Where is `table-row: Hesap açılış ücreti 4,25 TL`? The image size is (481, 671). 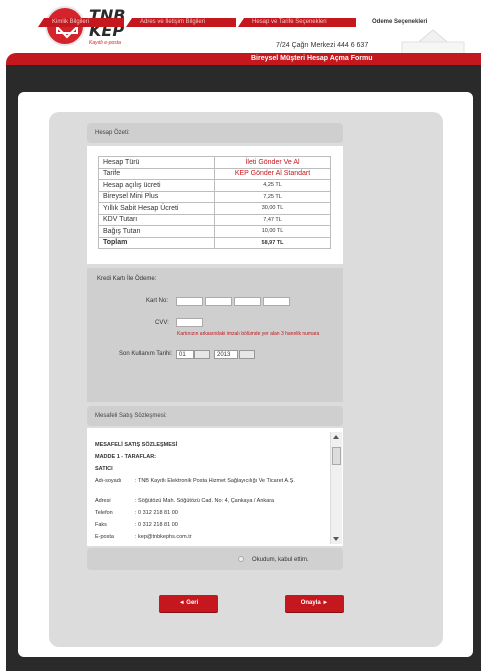 table-row: Hesap açılış ücreti 4,25 TL is located at coordinates (214, 185).